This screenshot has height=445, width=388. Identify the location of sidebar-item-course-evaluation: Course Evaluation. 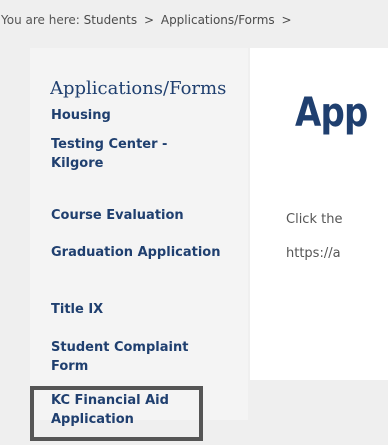
(136, 215).